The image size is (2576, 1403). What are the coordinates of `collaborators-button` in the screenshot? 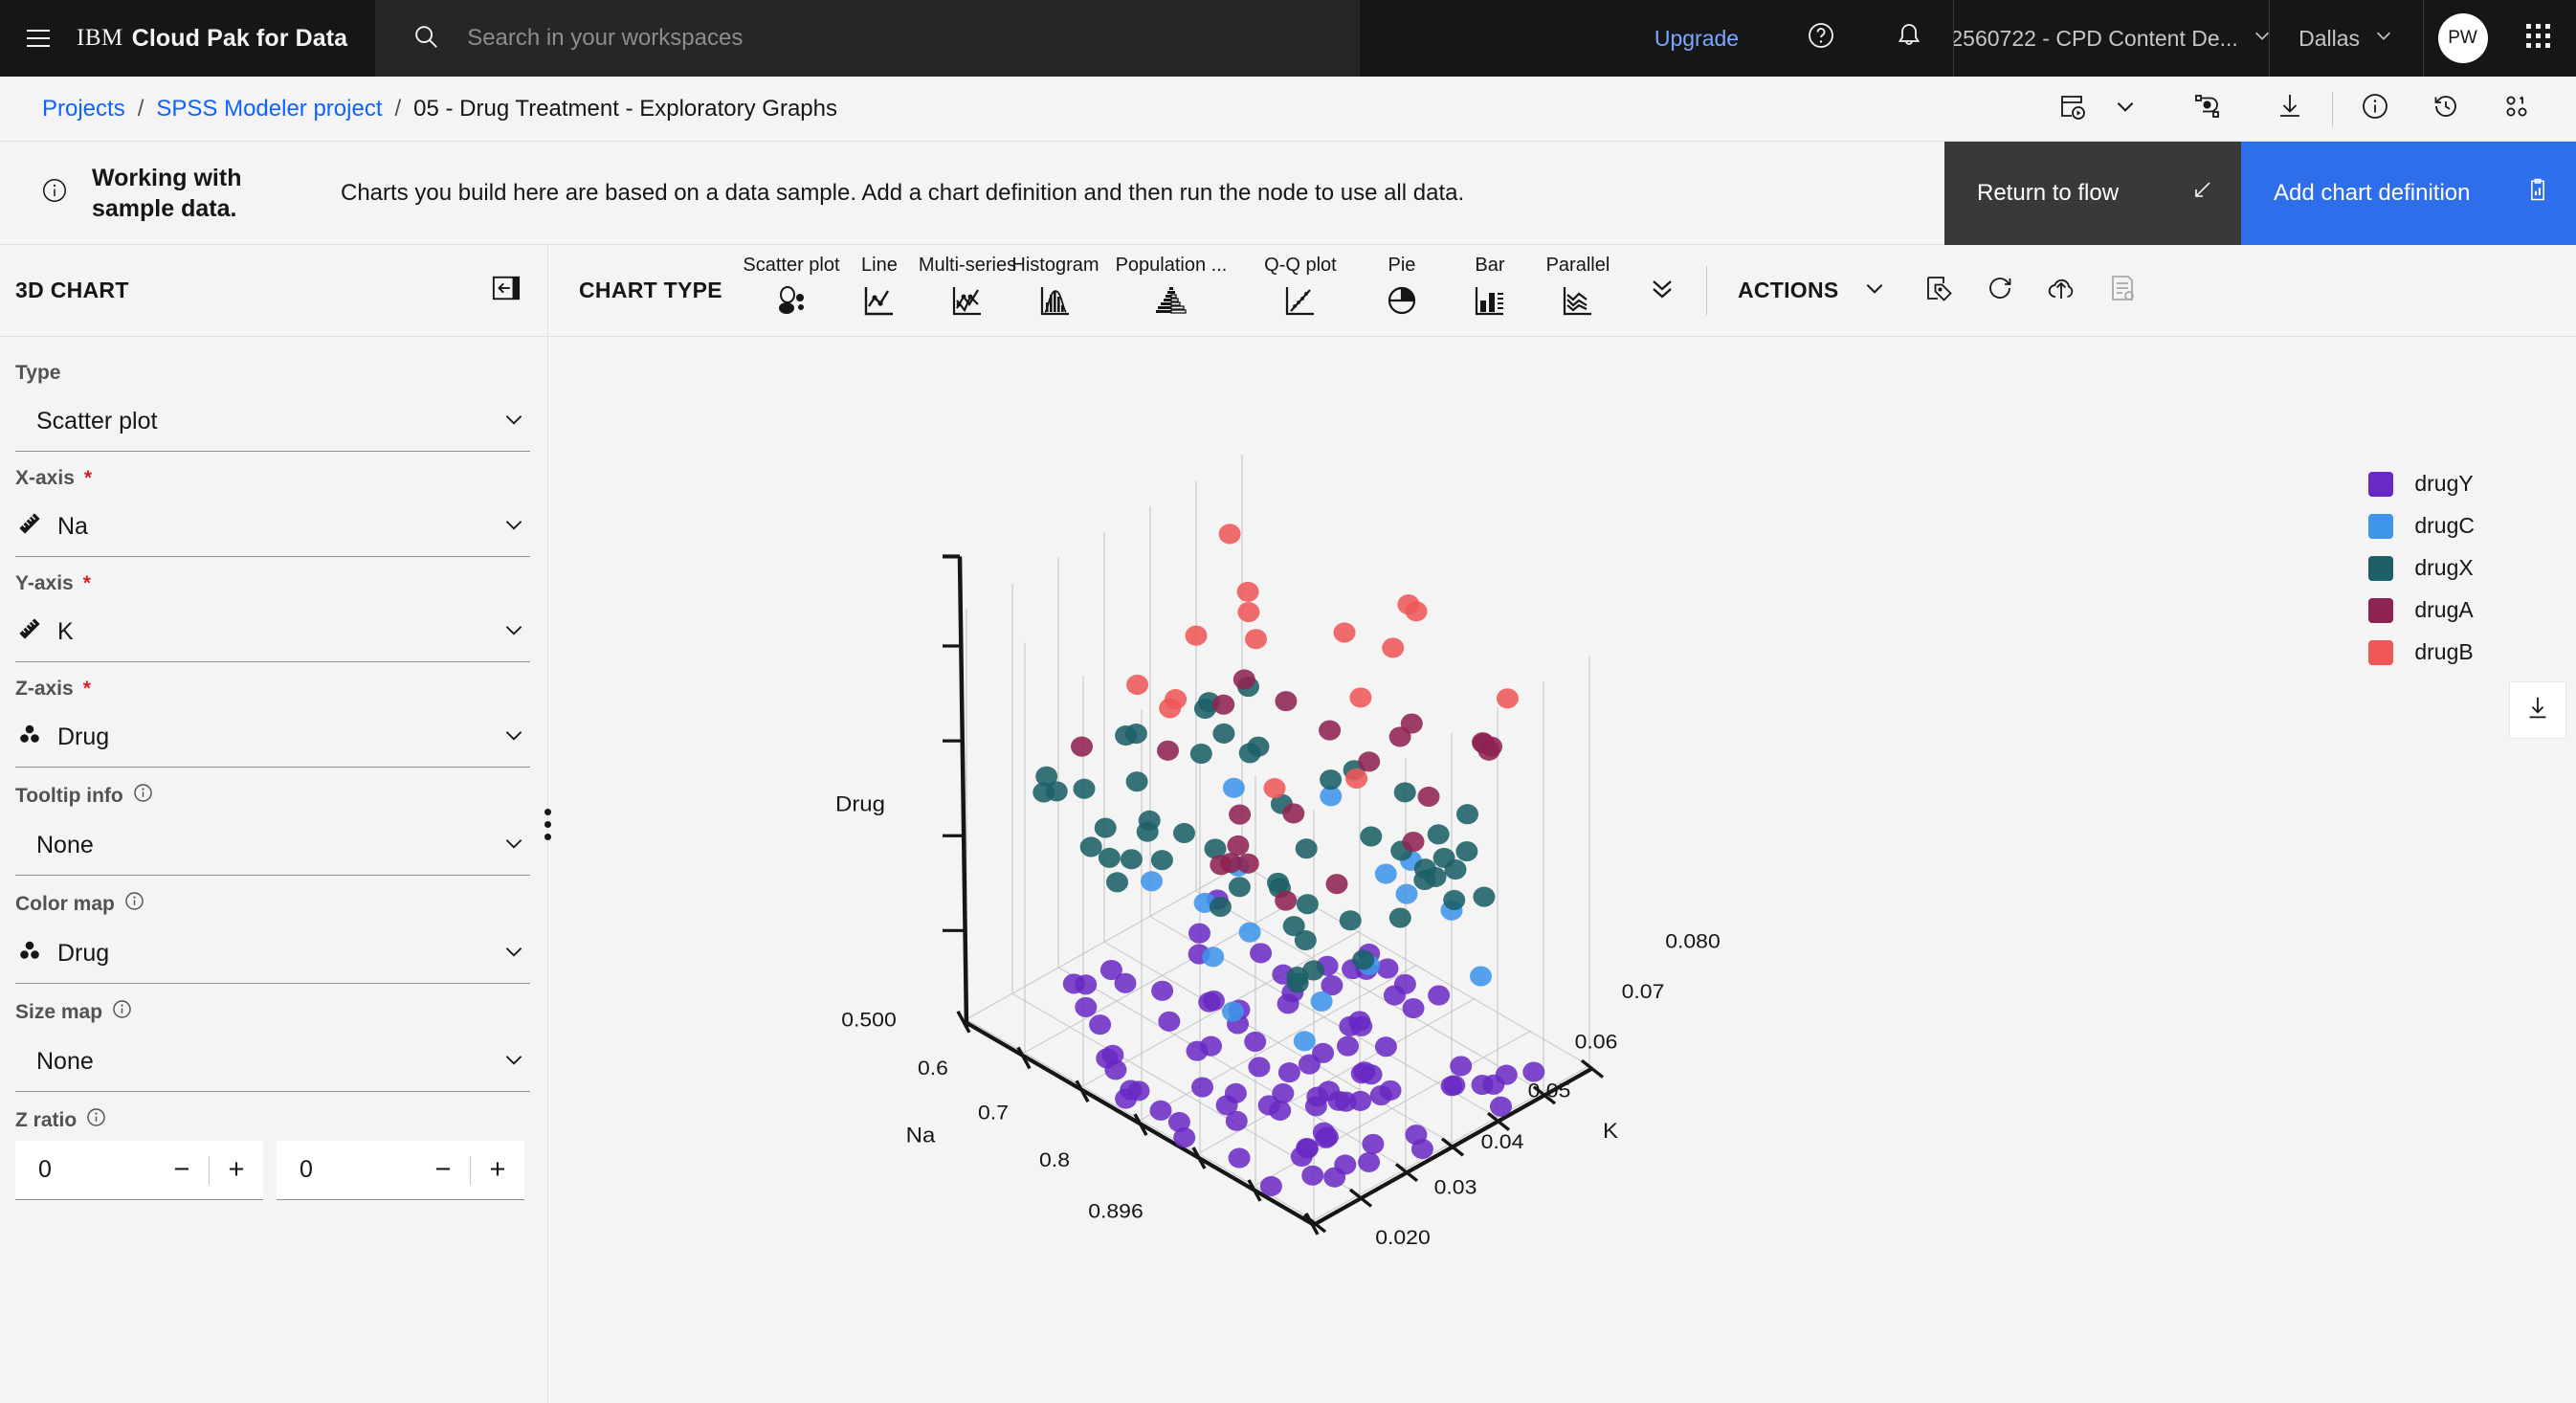 It's located at (2516, 109).